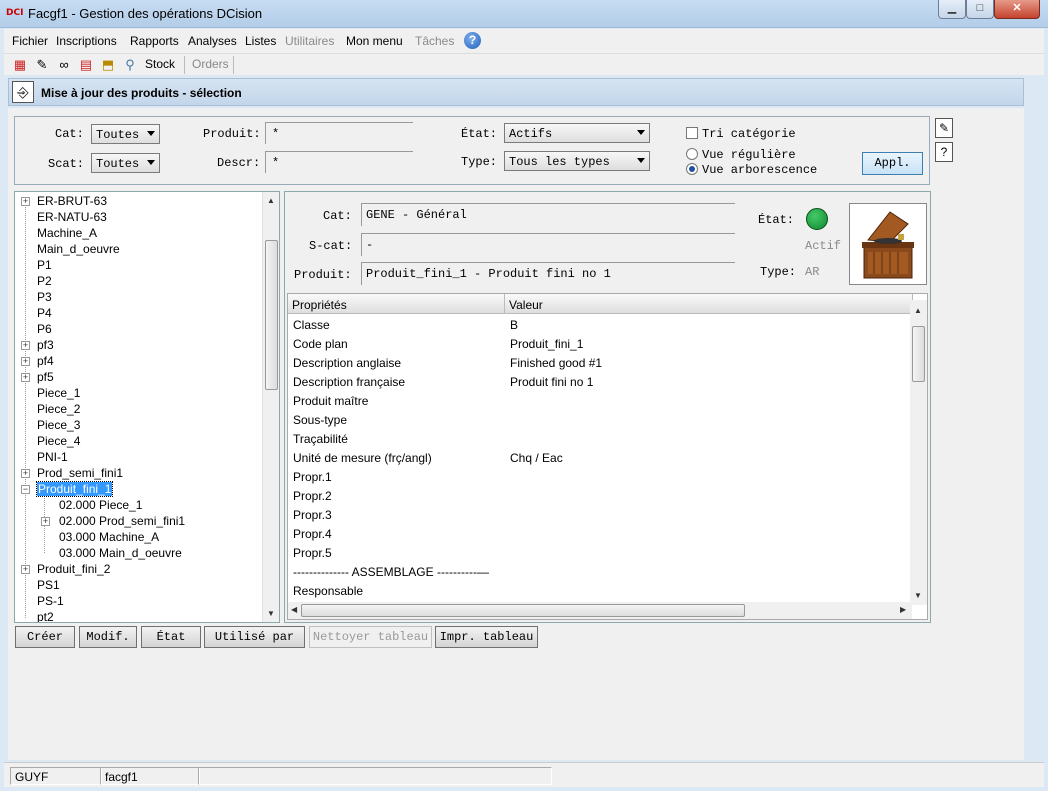 This screenshot has width=1048, height=791. I want to click on tree-item: ER-BRUT-63, so click(72, 202).